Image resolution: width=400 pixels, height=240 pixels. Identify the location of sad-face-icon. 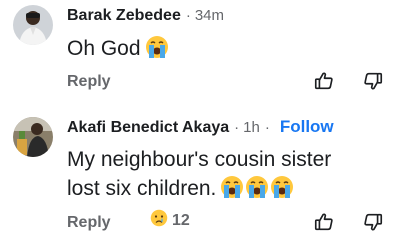
(159, 220).